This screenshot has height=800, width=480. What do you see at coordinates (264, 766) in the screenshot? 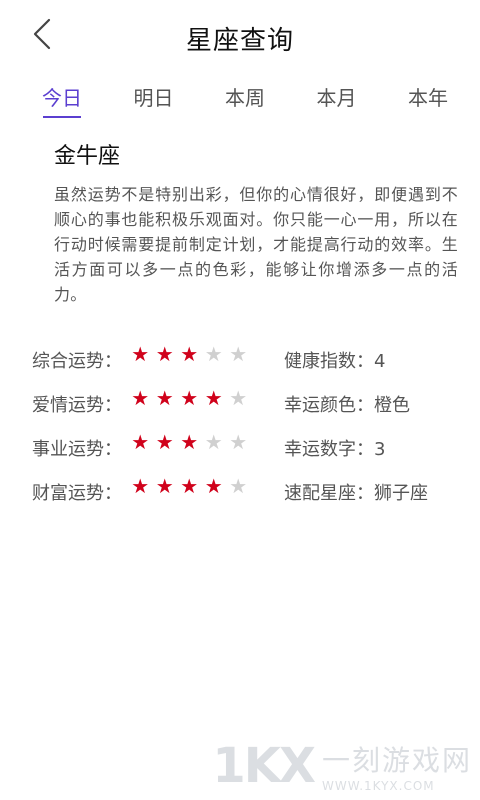
I see `watermark-logo: 1KX` at bounding box center [264, 766].